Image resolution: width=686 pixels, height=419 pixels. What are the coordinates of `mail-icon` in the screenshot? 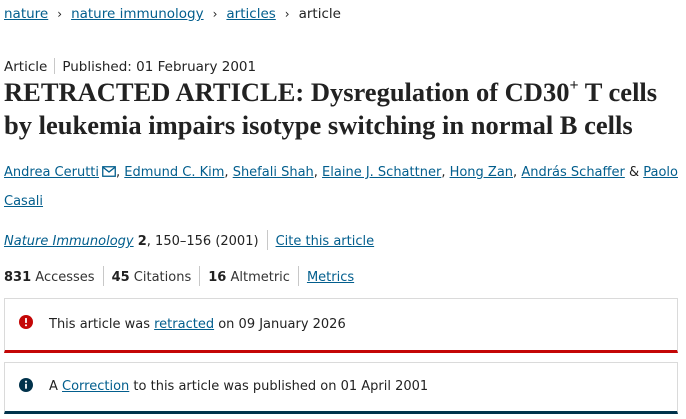 It's located at (109, 171).